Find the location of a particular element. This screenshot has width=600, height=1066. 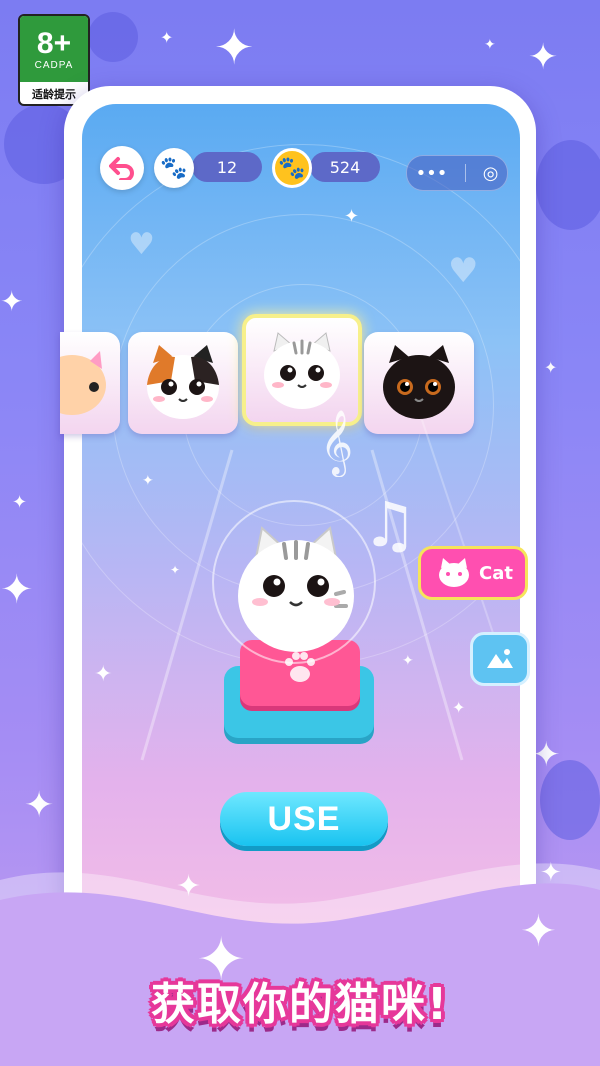

black-cat-icon is located at coordinates (419, 382).